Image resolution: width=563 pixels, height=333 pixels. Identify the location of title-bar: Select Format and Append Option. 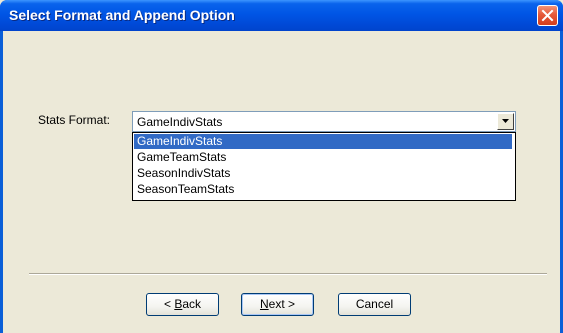
(281, 15).